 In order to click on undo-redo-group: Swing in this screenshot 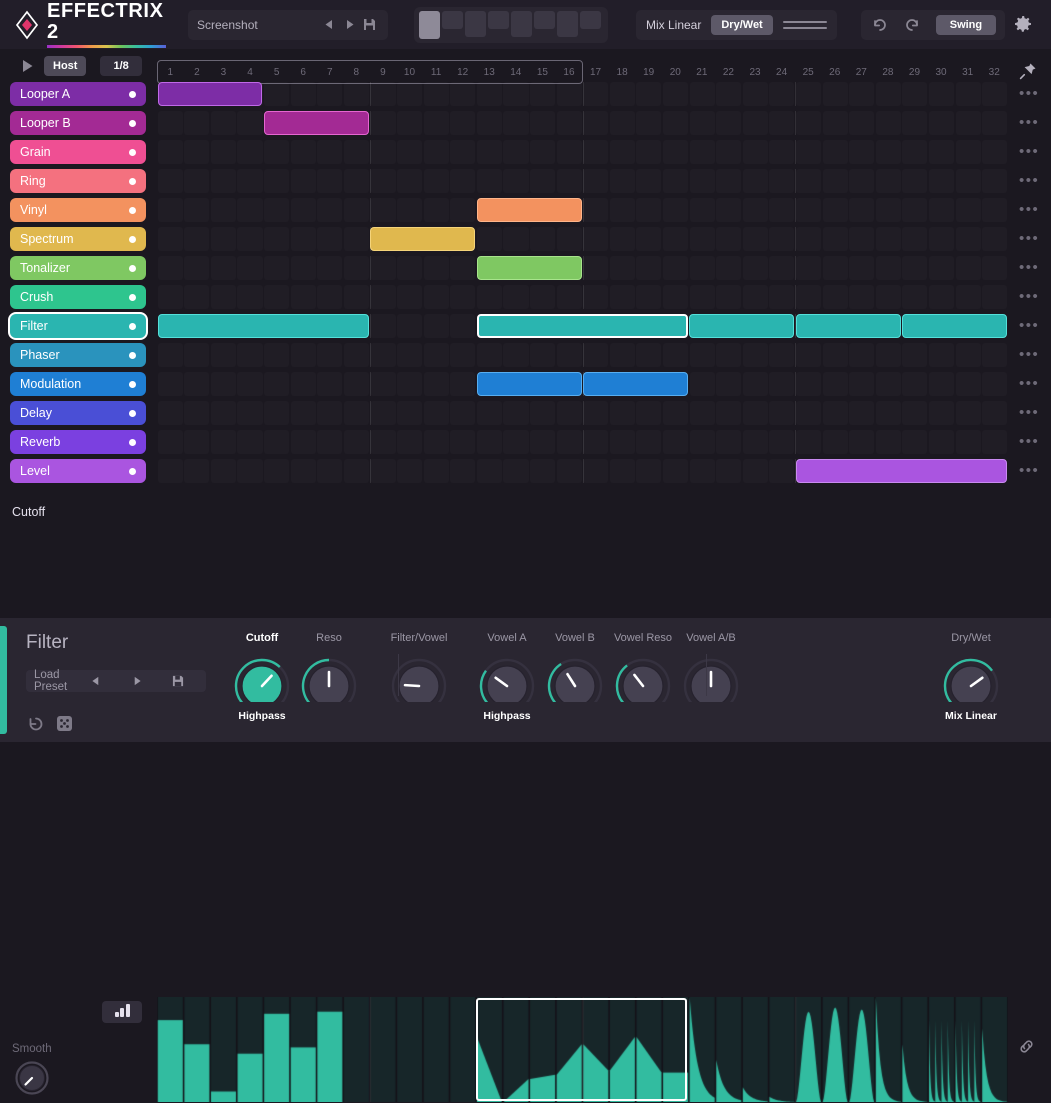, I will do `click(933, 24)`.